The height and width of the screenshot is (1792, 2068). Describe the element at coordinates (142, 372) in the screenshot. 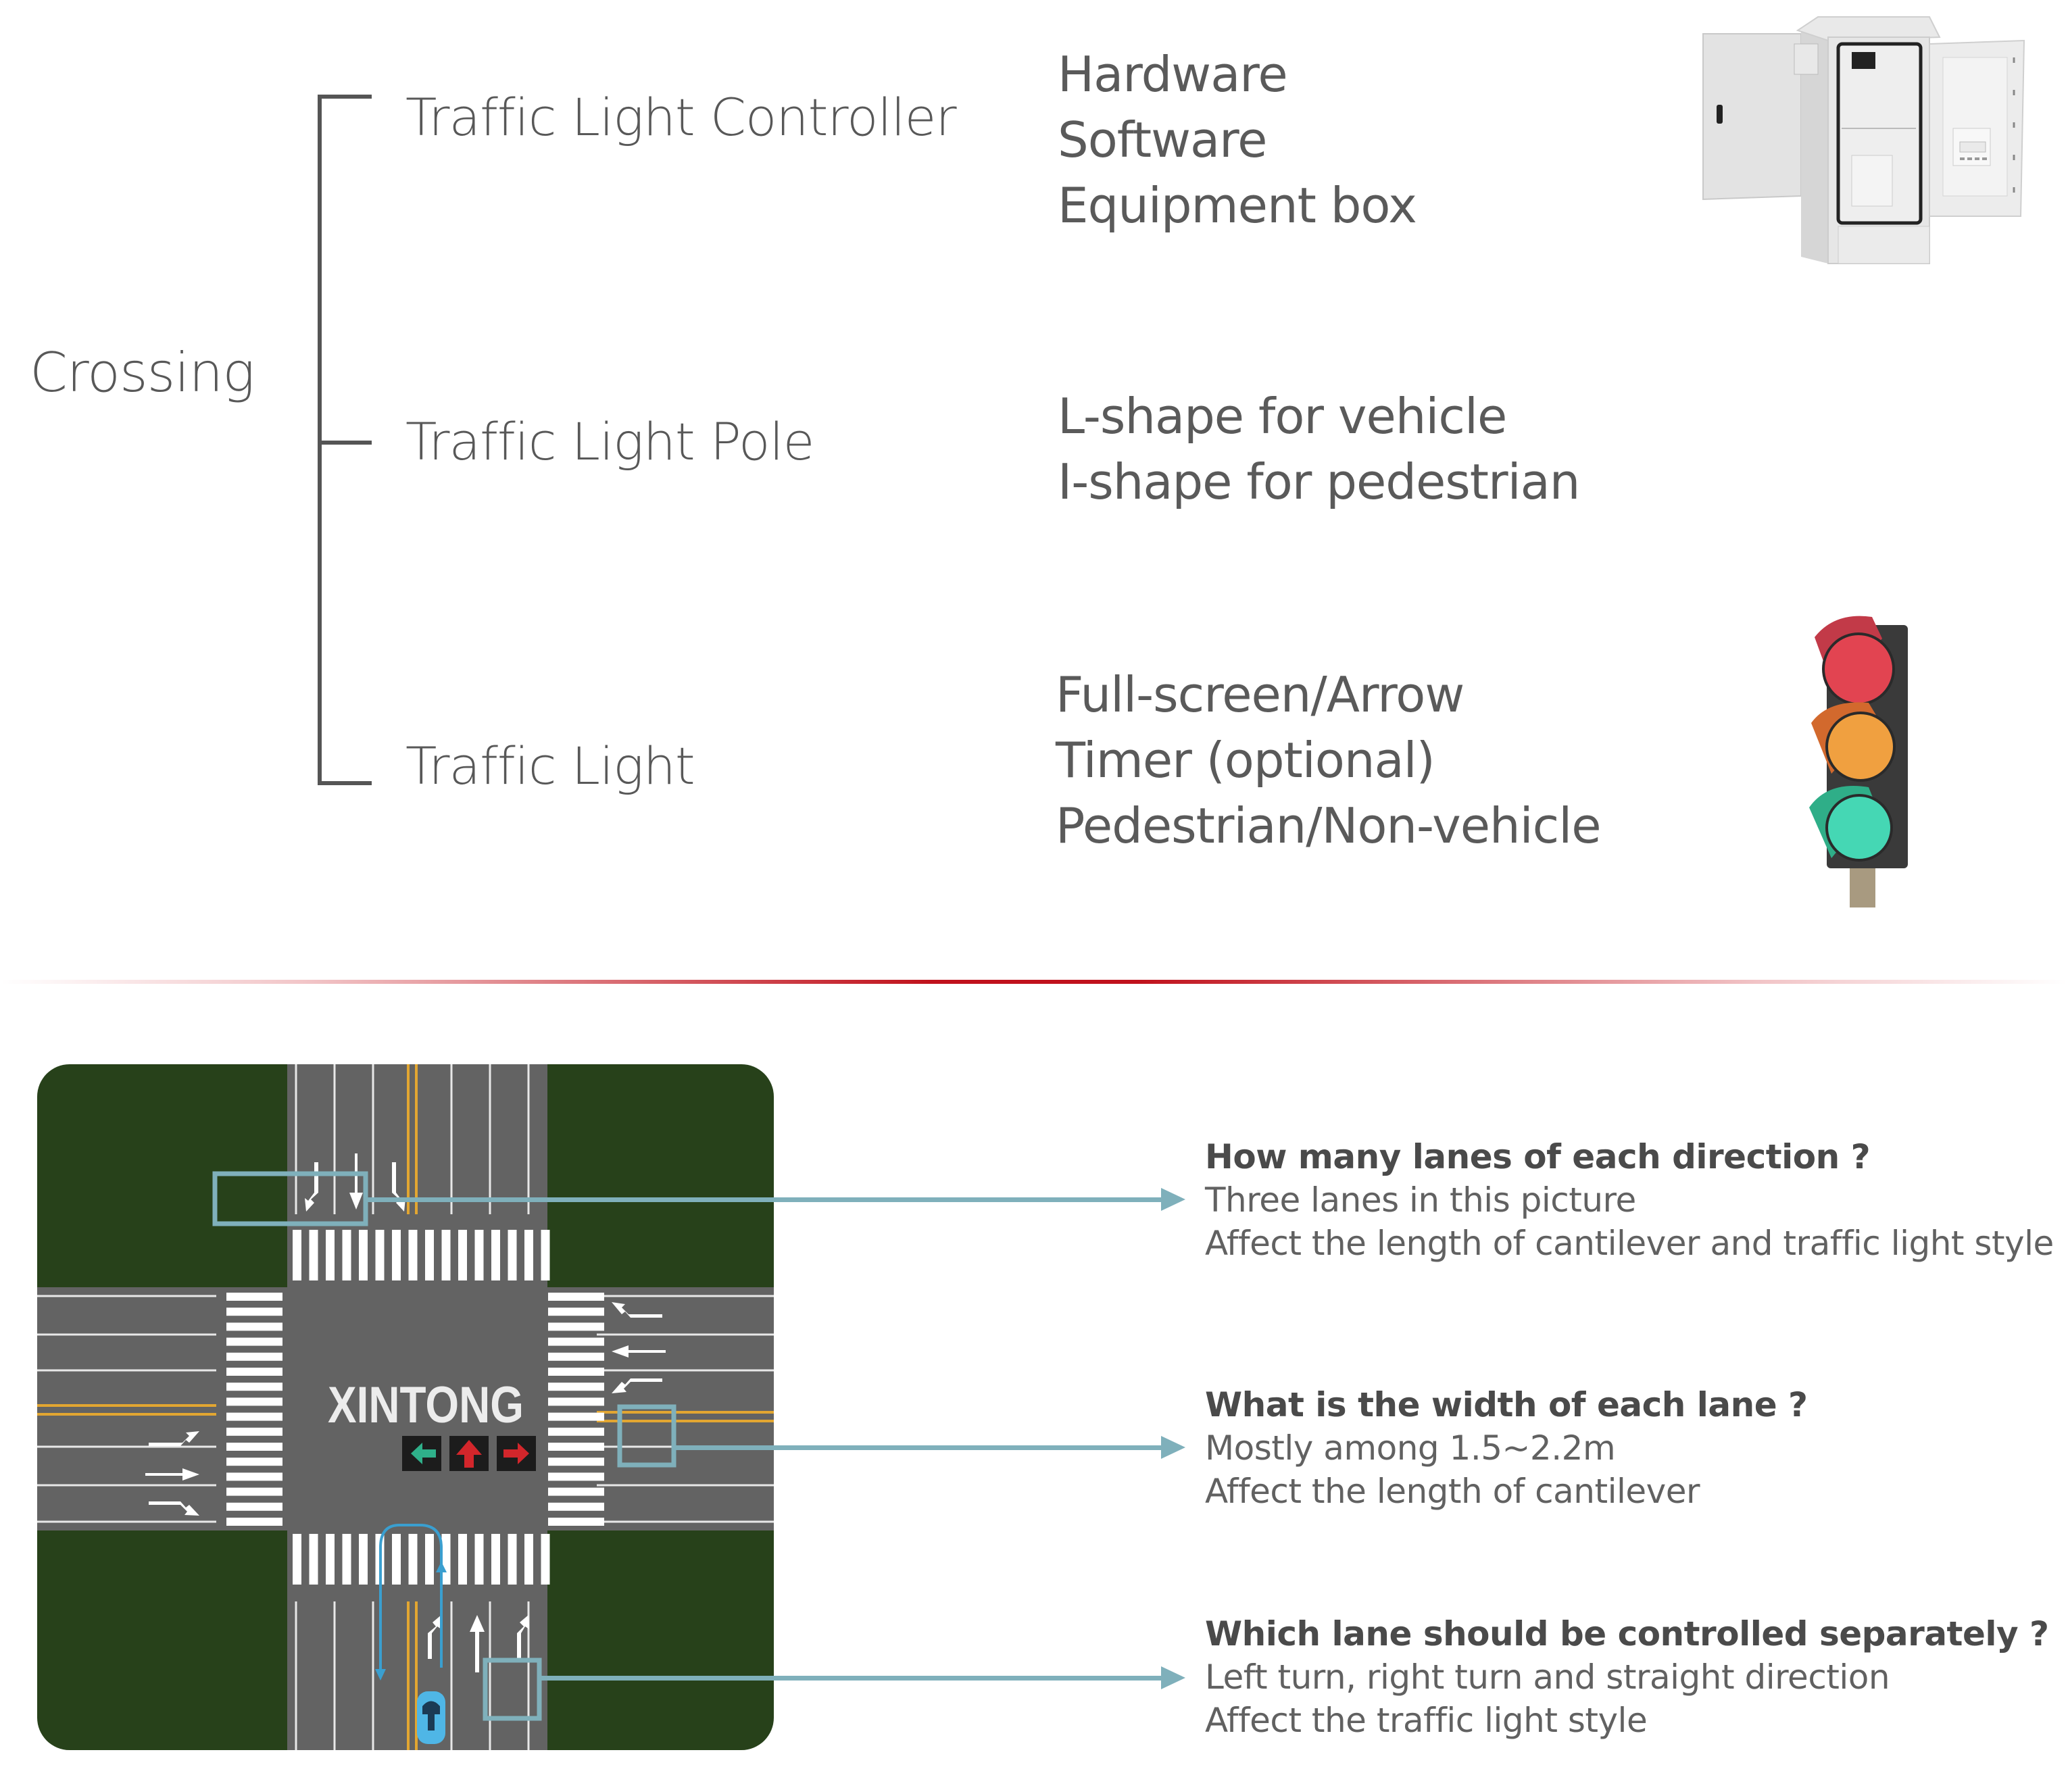

I see `root-label-crossing: Crossing` at that location.